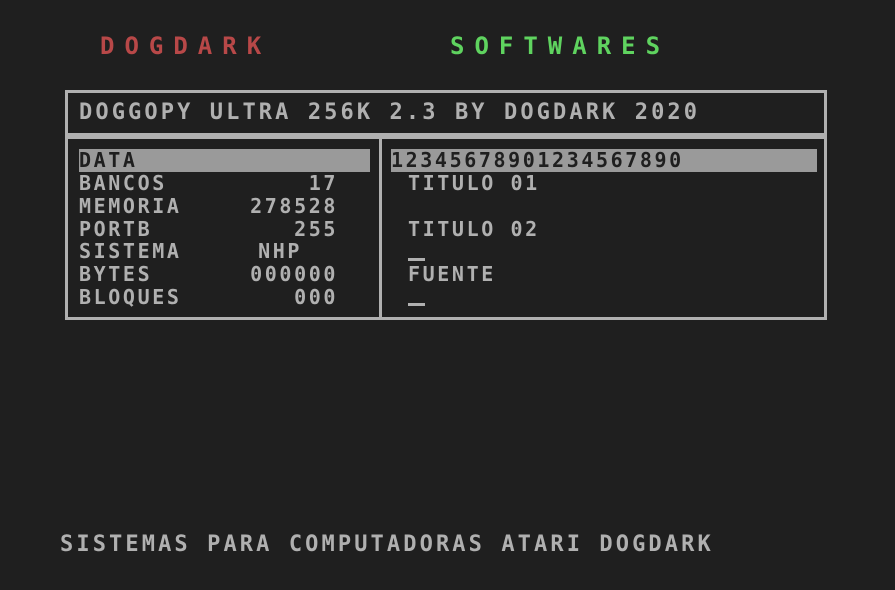 The image size is (895, 590). Describe the element at coordinates (130, 297) in the screenshot. I see `info-label: BLOQUES` at that location.